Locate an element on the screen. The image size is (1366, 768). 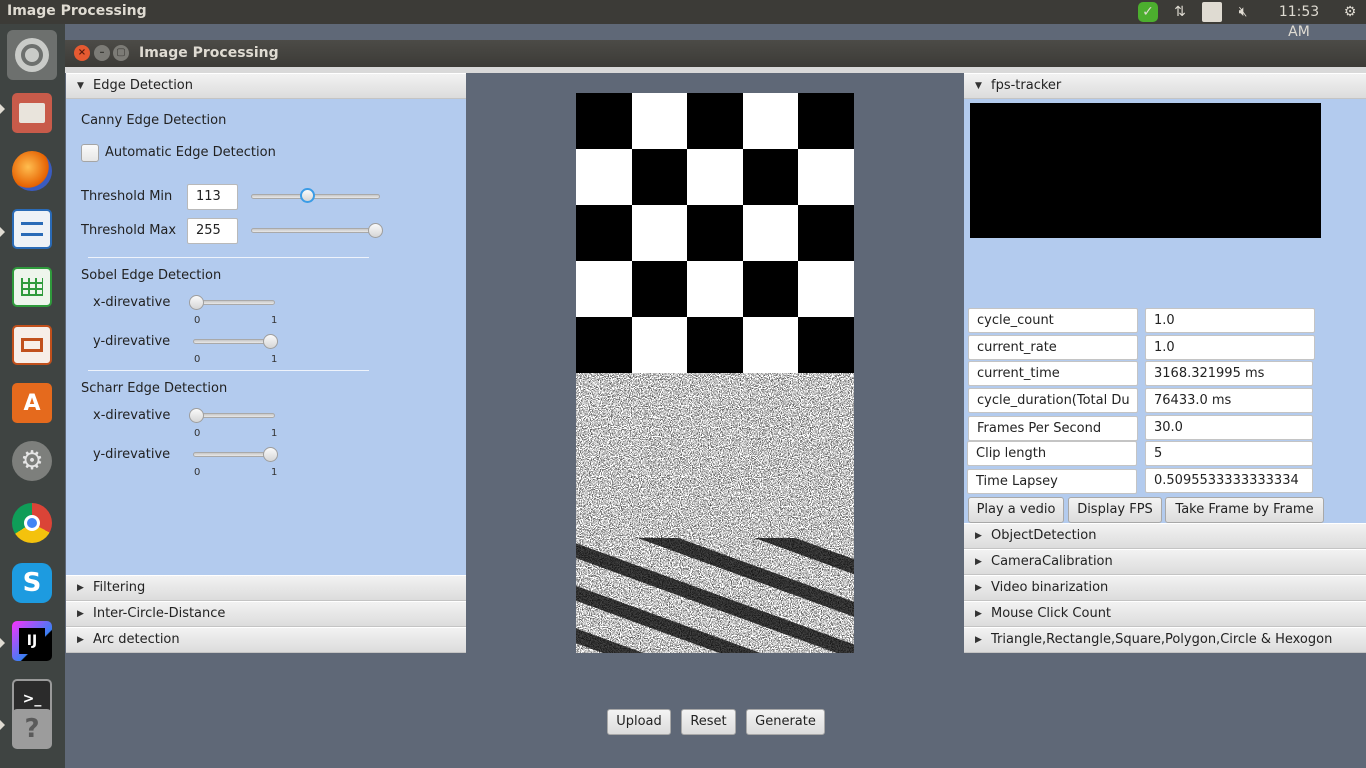
section-arc-detection-header: ▶ Arc detection is located at coordinates (266, 640).